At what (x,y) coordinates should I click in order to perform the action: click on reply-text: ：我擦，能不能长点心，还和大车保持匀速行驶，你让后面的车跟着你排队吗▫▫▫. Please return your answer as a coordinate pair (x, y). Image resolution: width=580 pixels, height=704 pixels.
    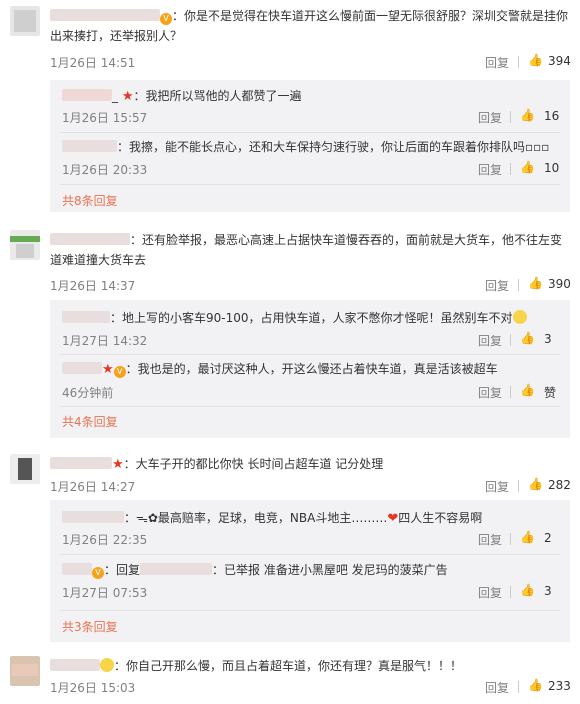
    Looking at the image, I should click on (314, 147).